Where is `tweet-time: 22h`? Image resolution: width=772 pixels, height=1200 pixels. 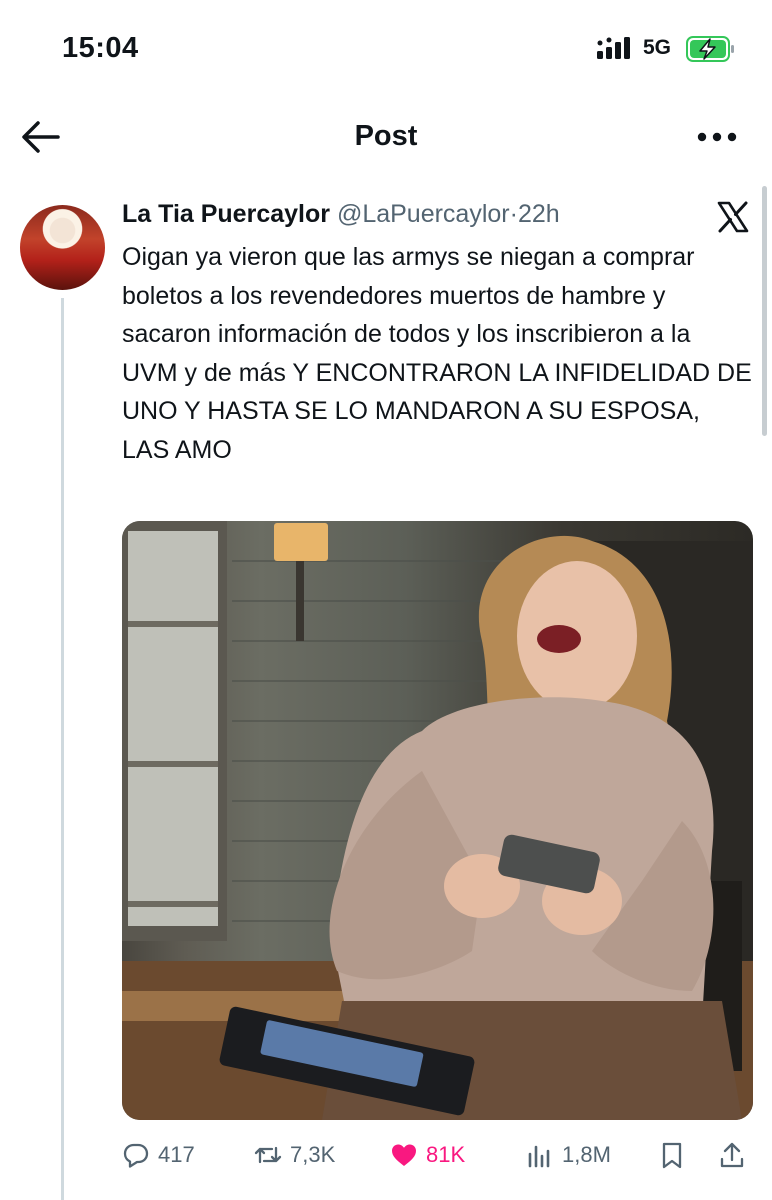 tweet-time: 22h is located at coordinates (539, 214).